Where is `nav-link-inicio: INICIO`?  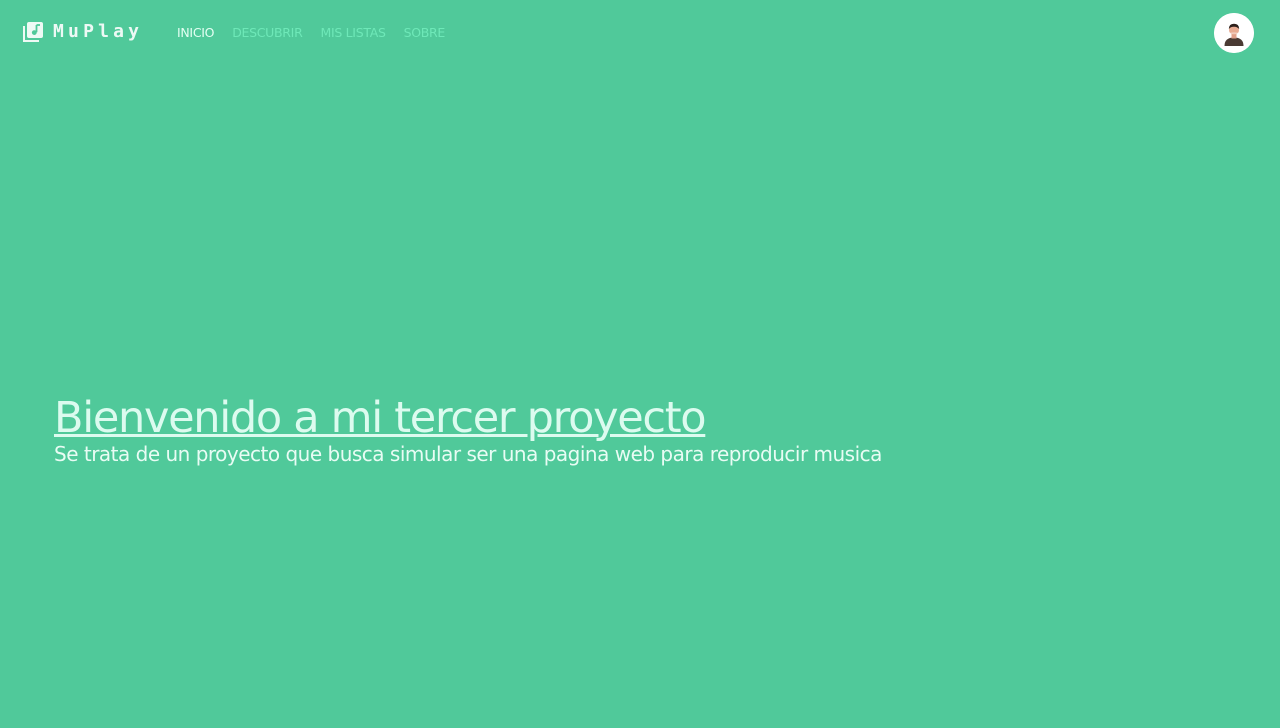 nav-link-inicio: INICIO is located at coordinates (195, 33).